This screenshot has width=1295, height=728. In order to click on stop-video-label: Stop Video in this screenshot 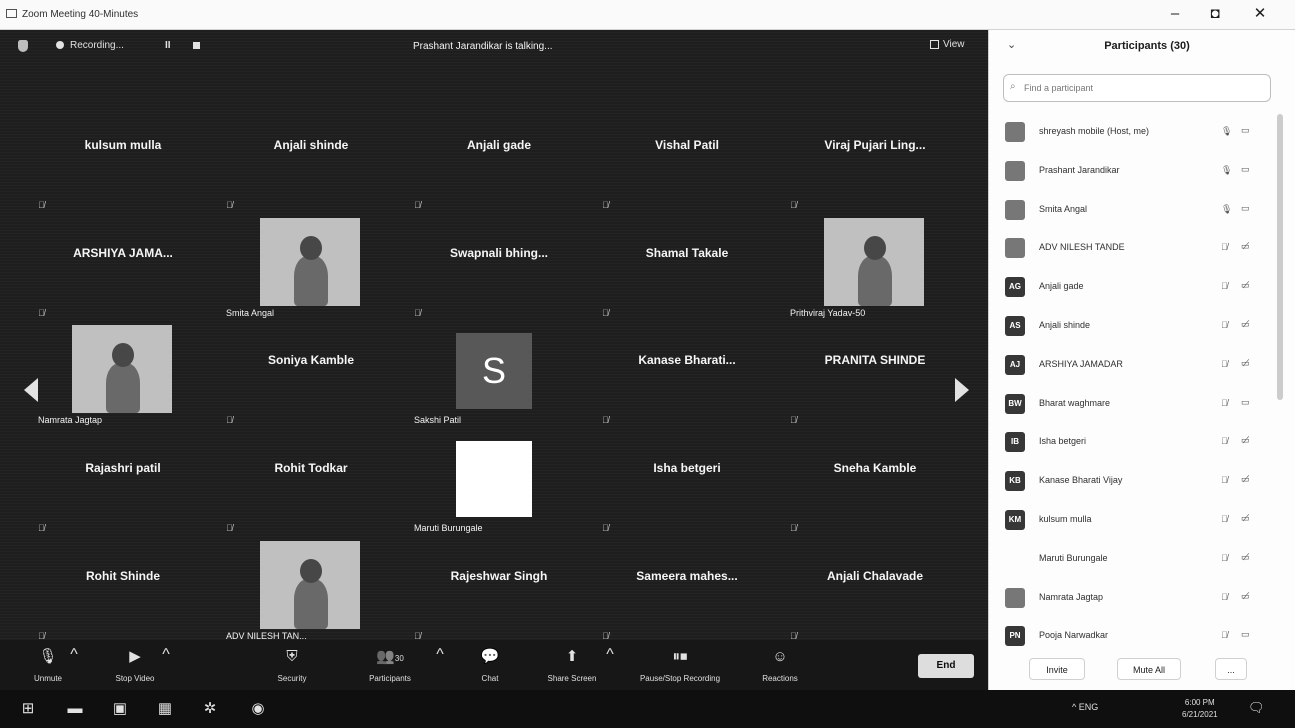, I will do `click(135, 678)`.